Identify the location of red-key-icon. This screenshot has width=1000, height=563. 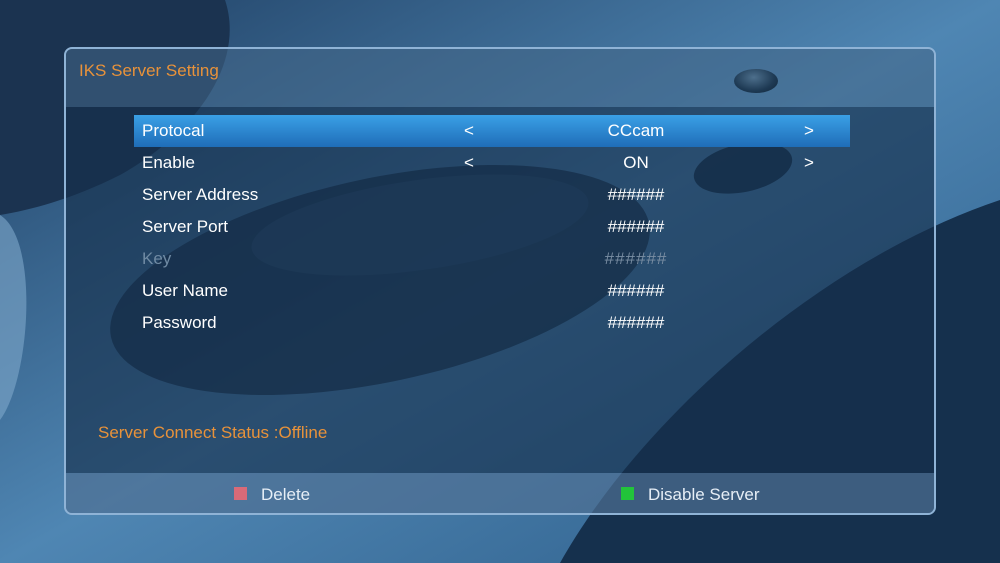
(240, 494).